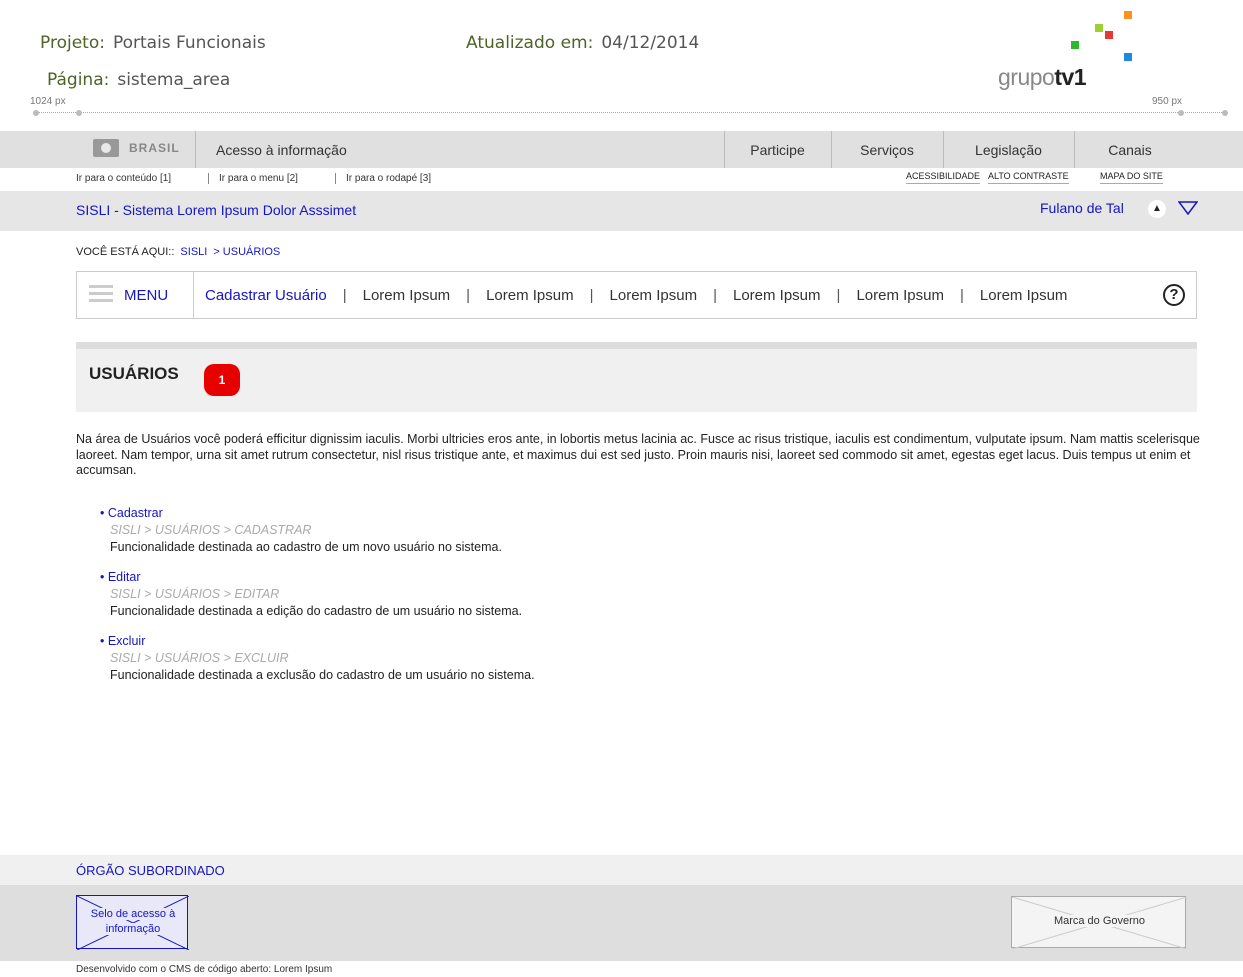 This screenshot has height=977, width=1243. What do you see at coordinates (48, 101) in the screenshot?
I see `ruler-left-label: 1024 px` at bounding box center [48, 101].